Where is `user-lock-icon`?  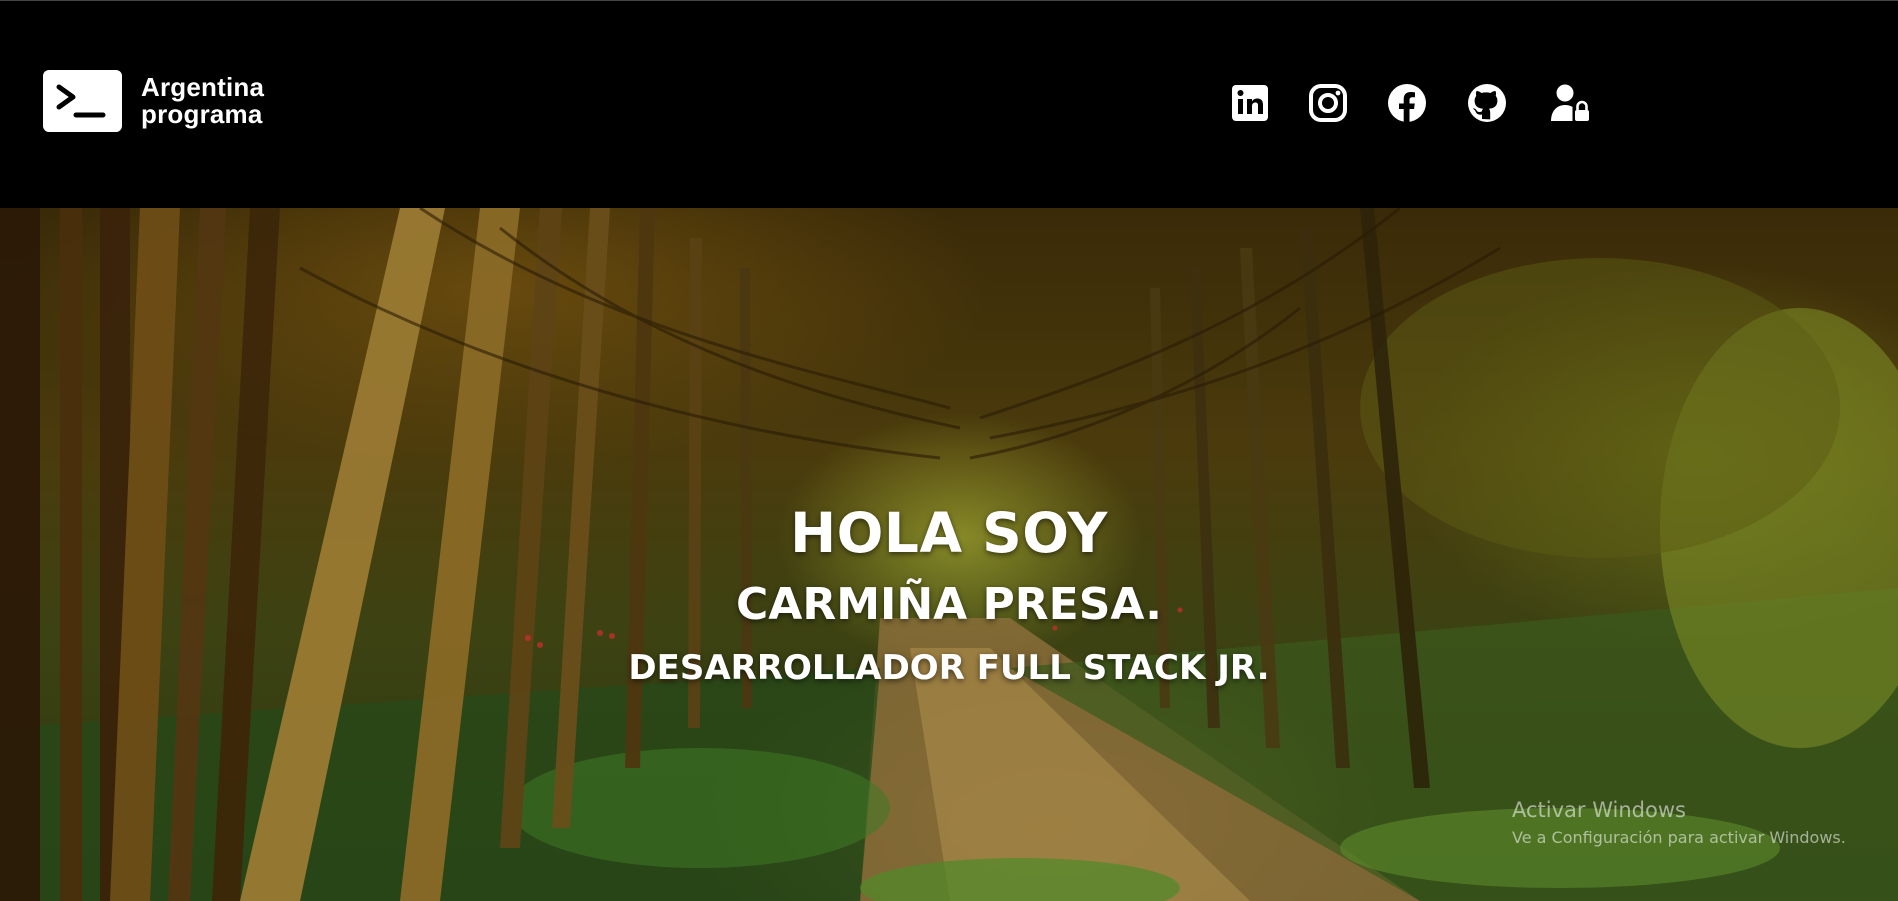 user-lock-icon is located at coordinates (1570, 102).